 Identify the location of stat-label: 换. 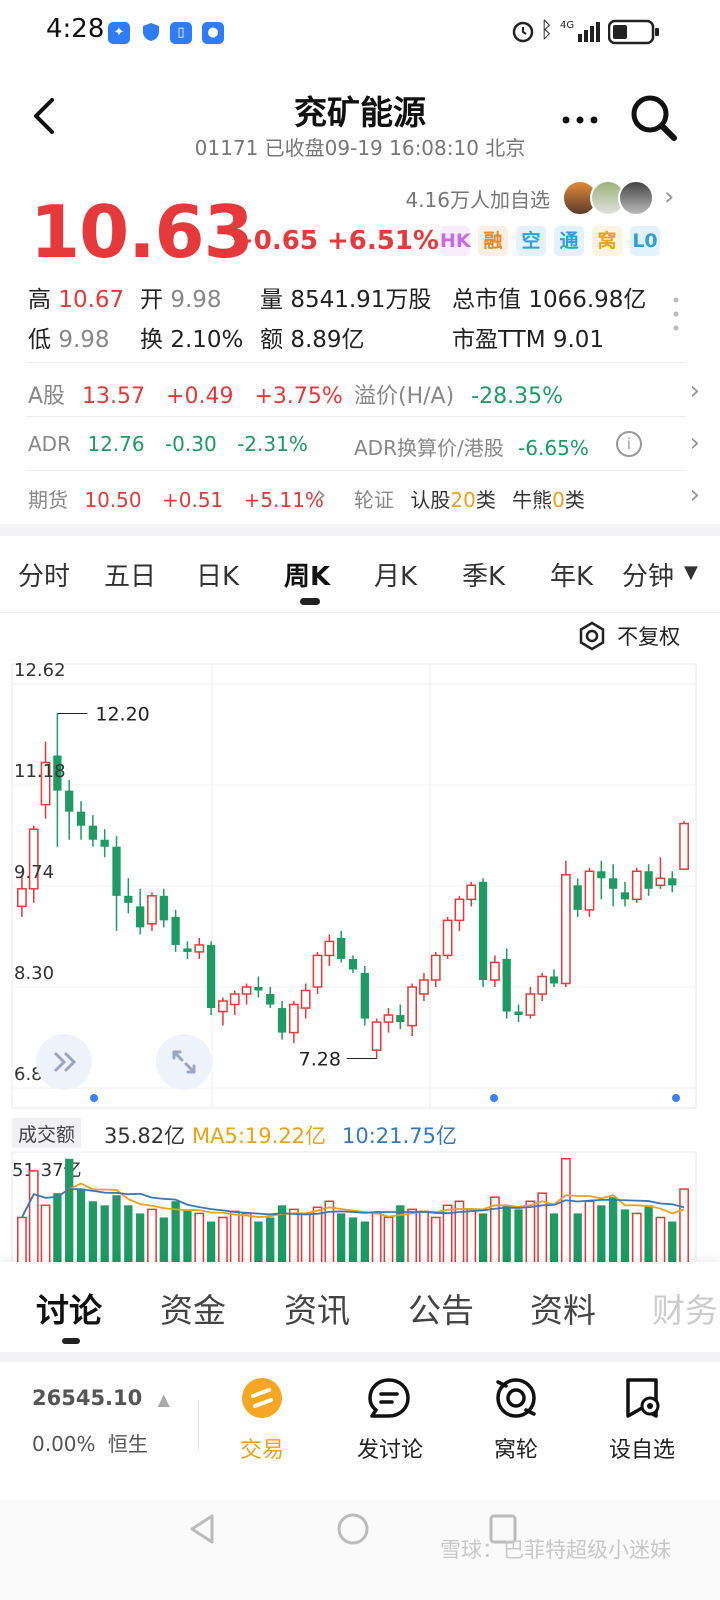
(151, 340).